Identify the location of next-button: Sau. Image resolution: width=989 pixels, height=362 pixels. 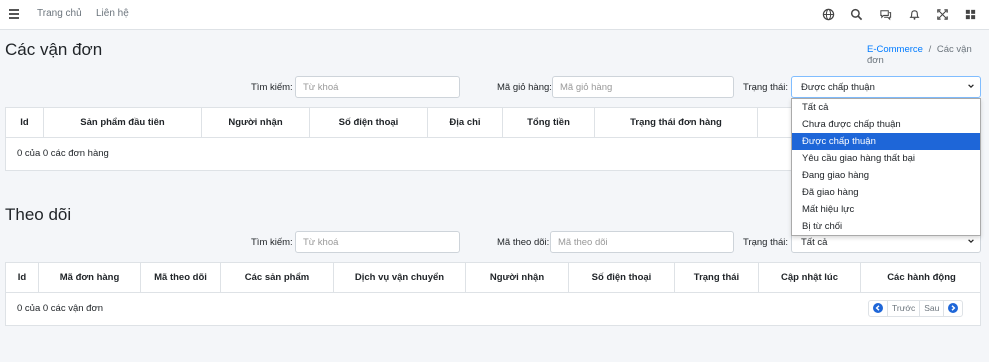
(932, 308).